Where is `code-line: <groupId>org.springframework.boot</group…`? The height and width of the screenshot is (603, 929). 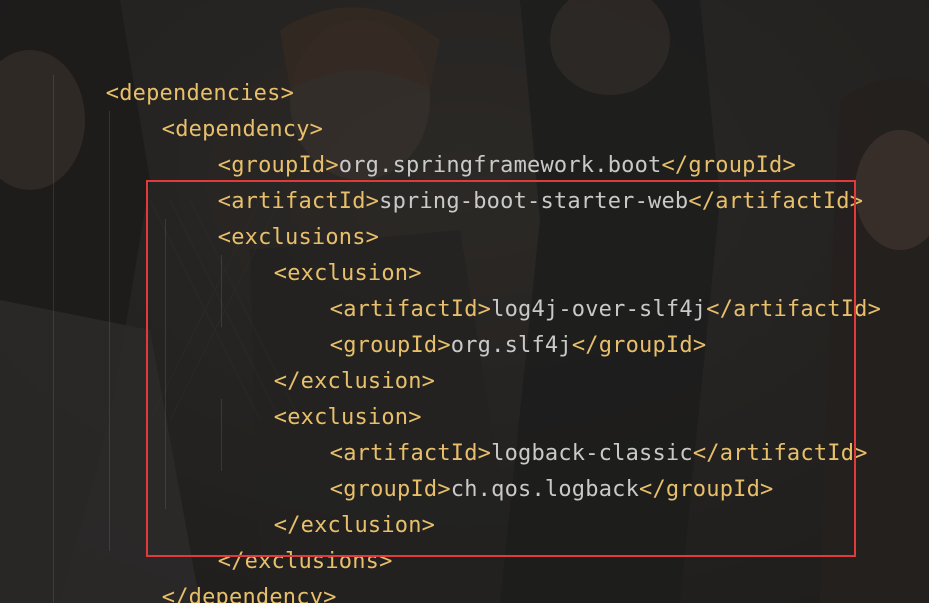 code-line: <groupId>org.springframework.boot</group… is located at coordinates (480, 145).